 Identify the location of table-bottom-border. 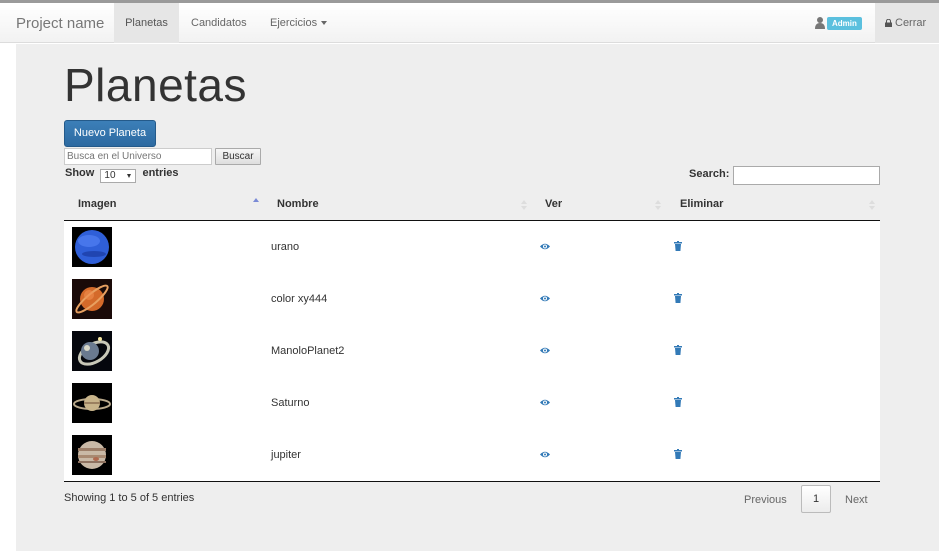
(472, 481).